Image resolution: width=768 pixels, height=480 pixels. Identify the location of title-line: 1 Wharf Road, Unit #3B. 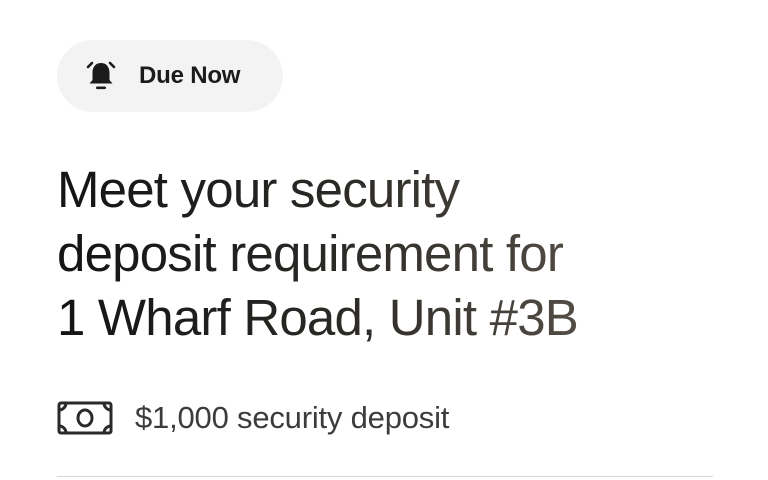
(317, 317).